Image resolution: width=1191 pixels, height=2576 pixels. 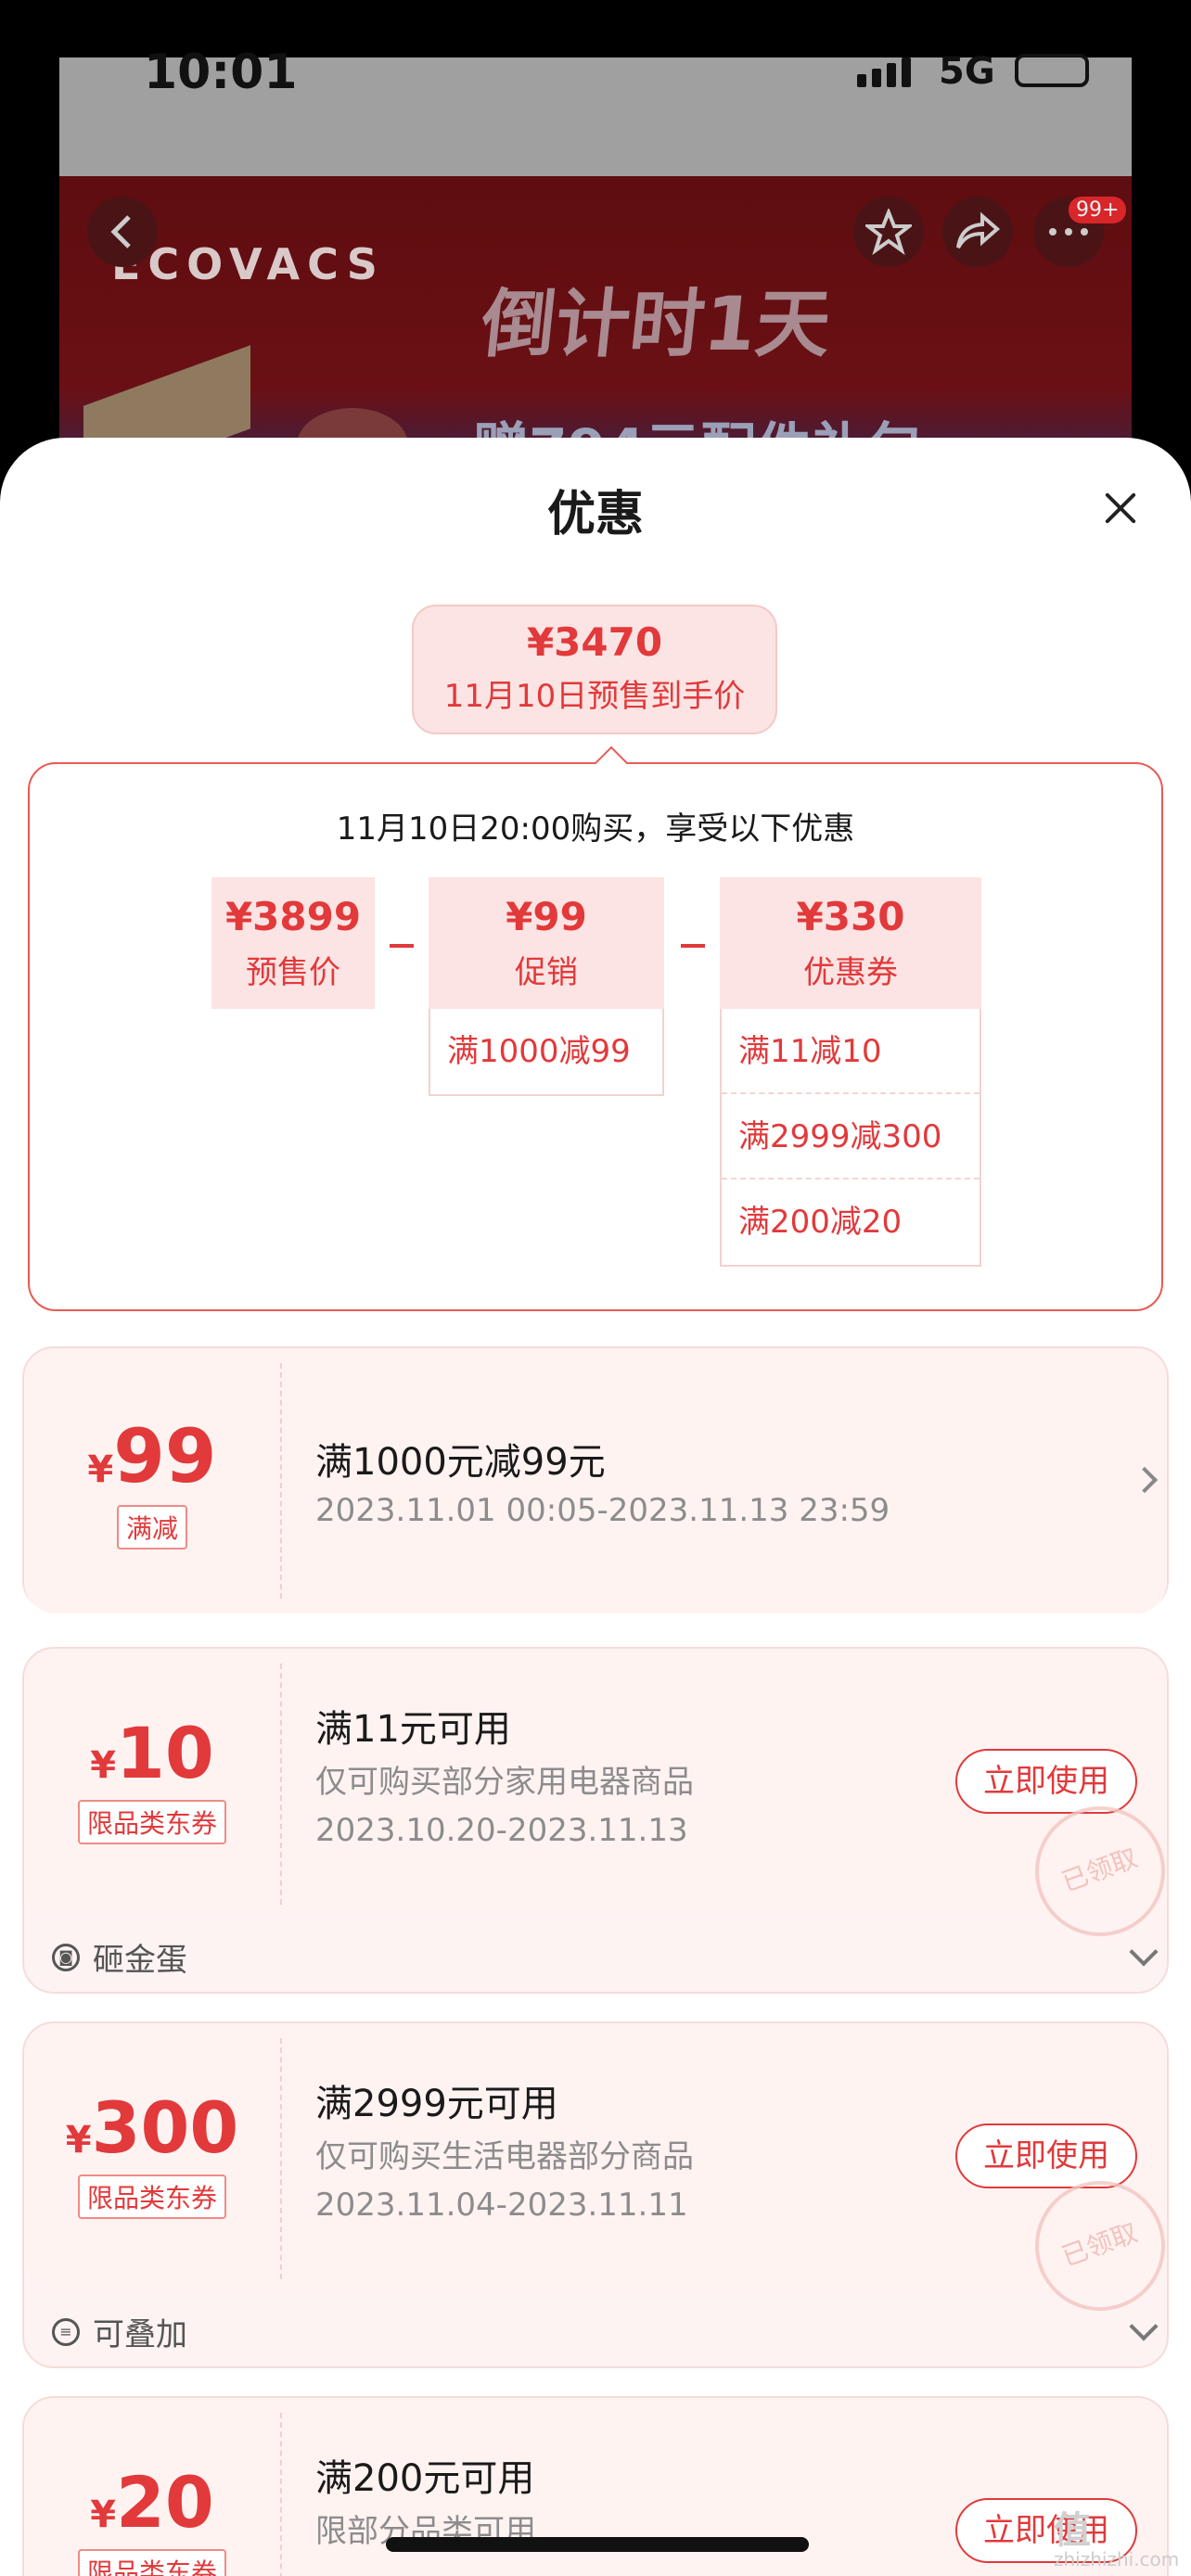 I want to click on presale-cell: ¥3899 预售价, so click(x=293, y=943).